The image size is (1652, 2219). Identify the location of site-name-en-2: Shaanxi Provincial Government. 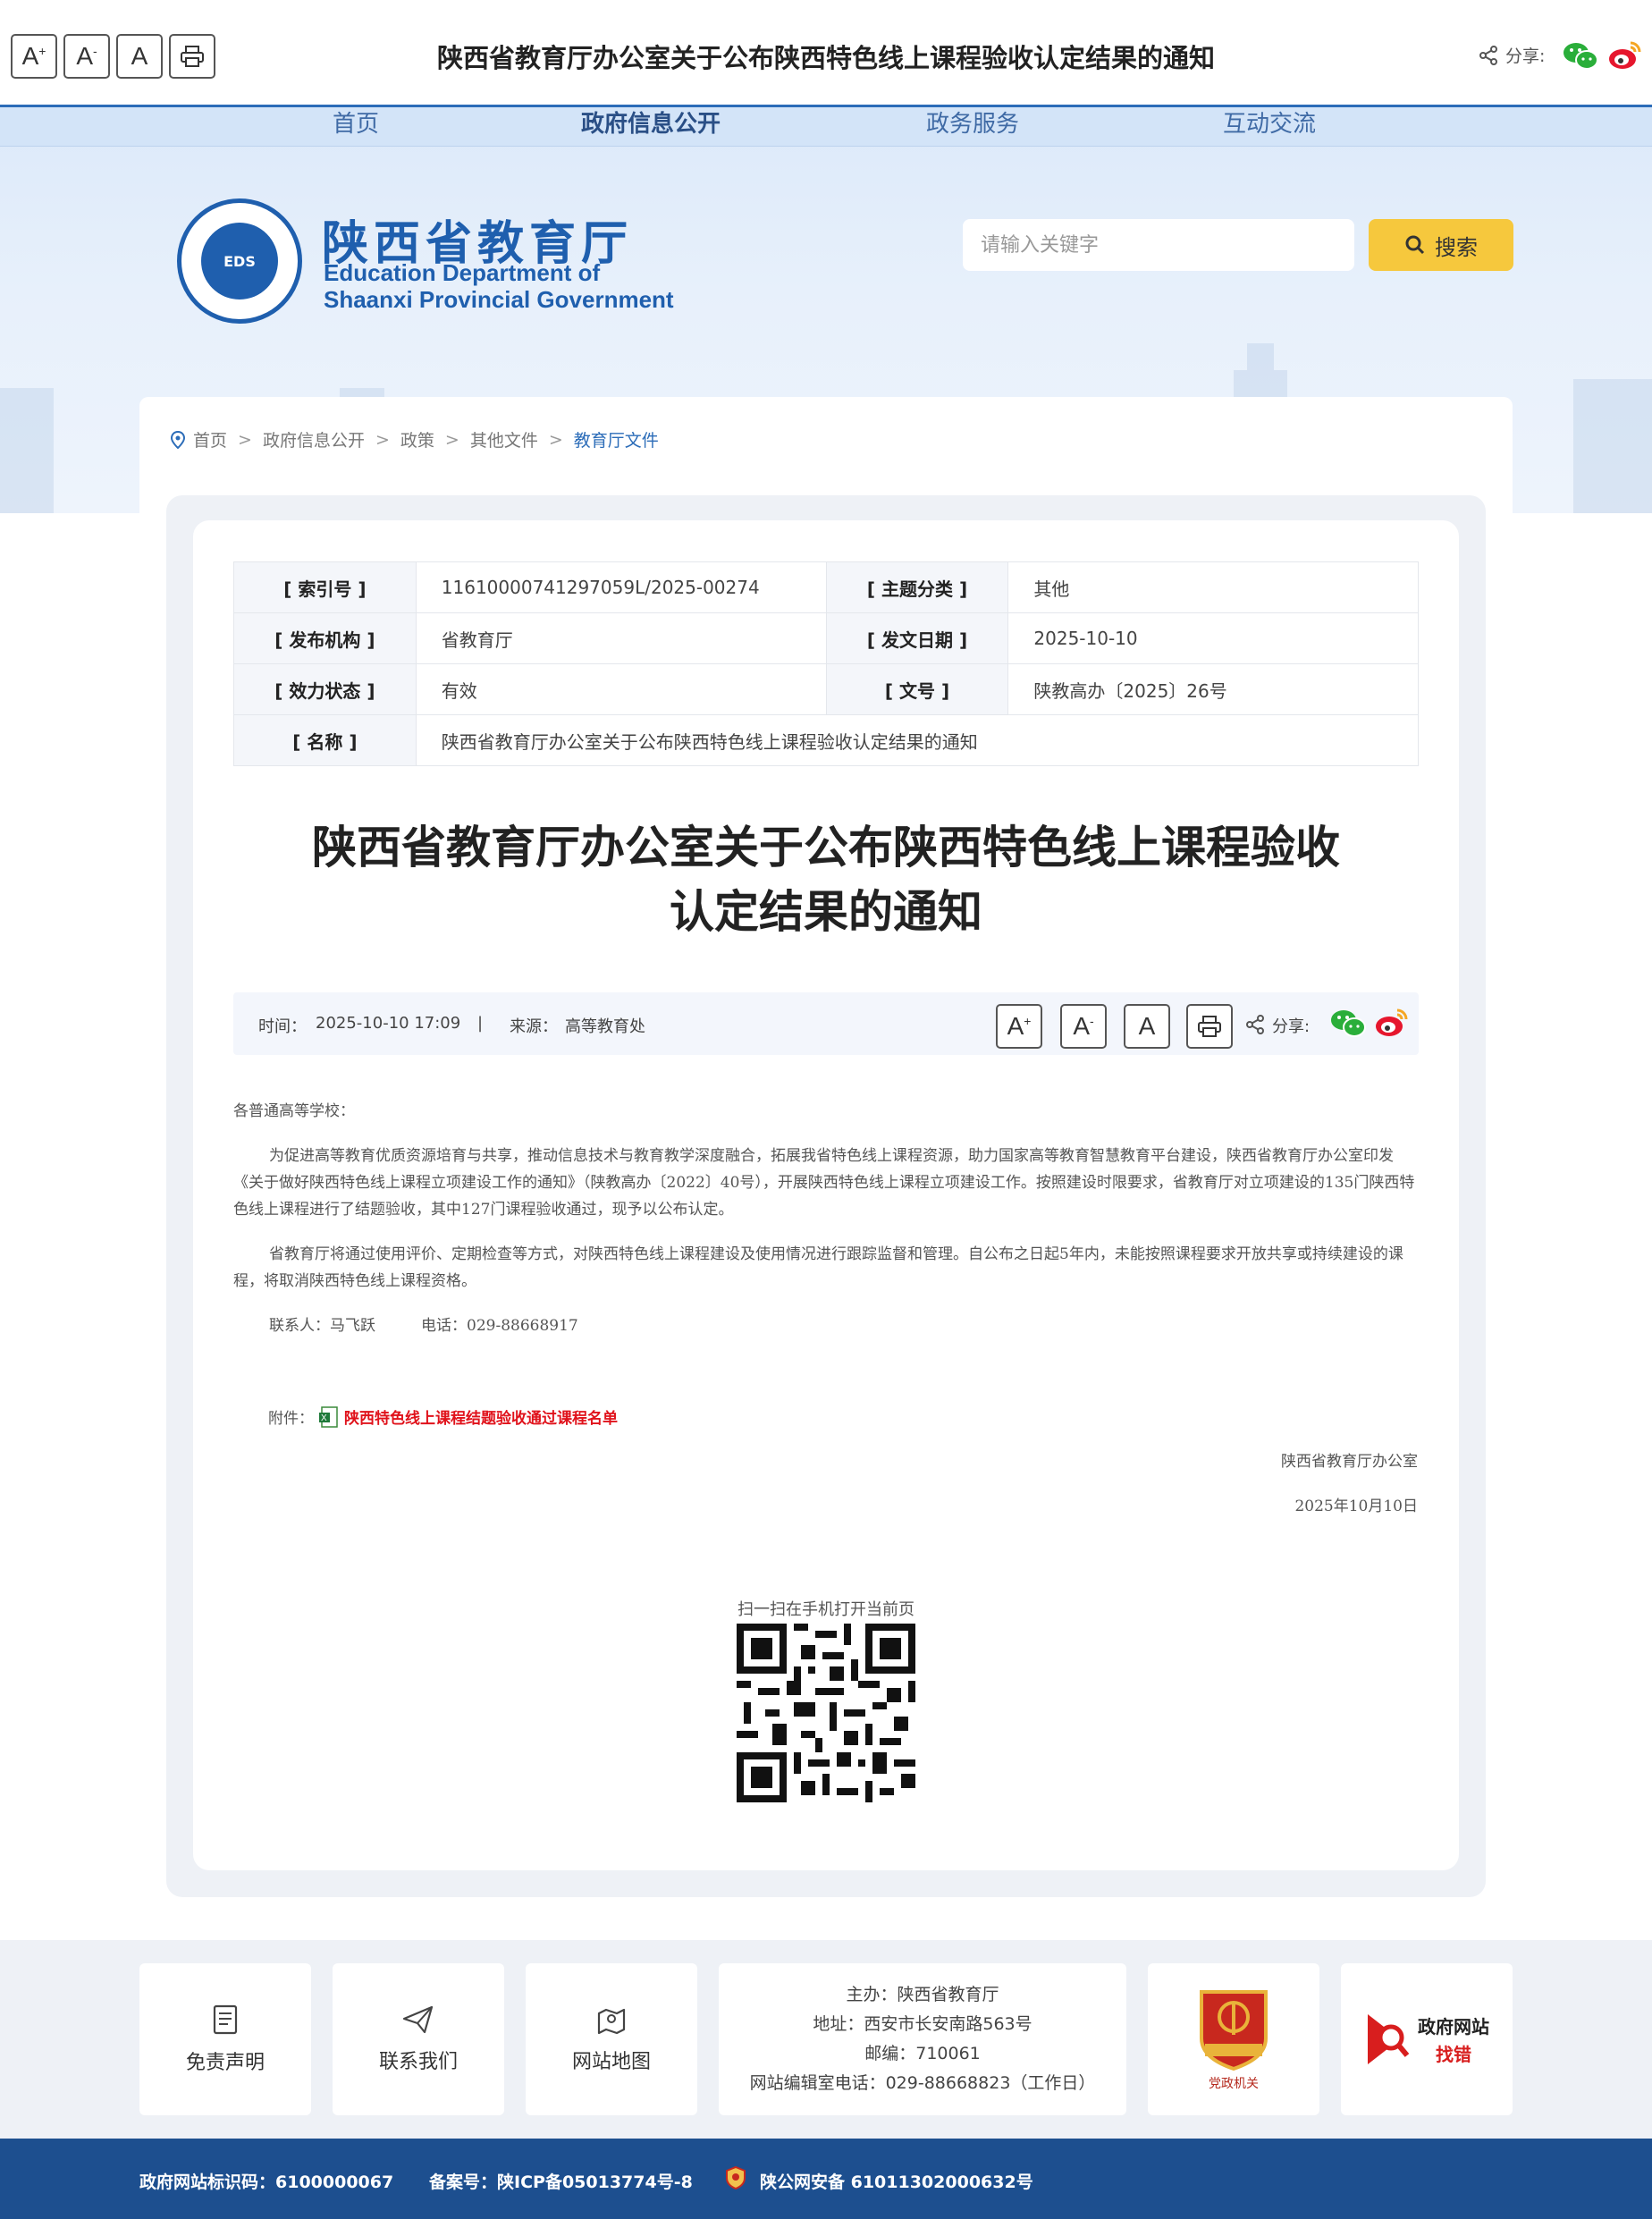
(499, 299).